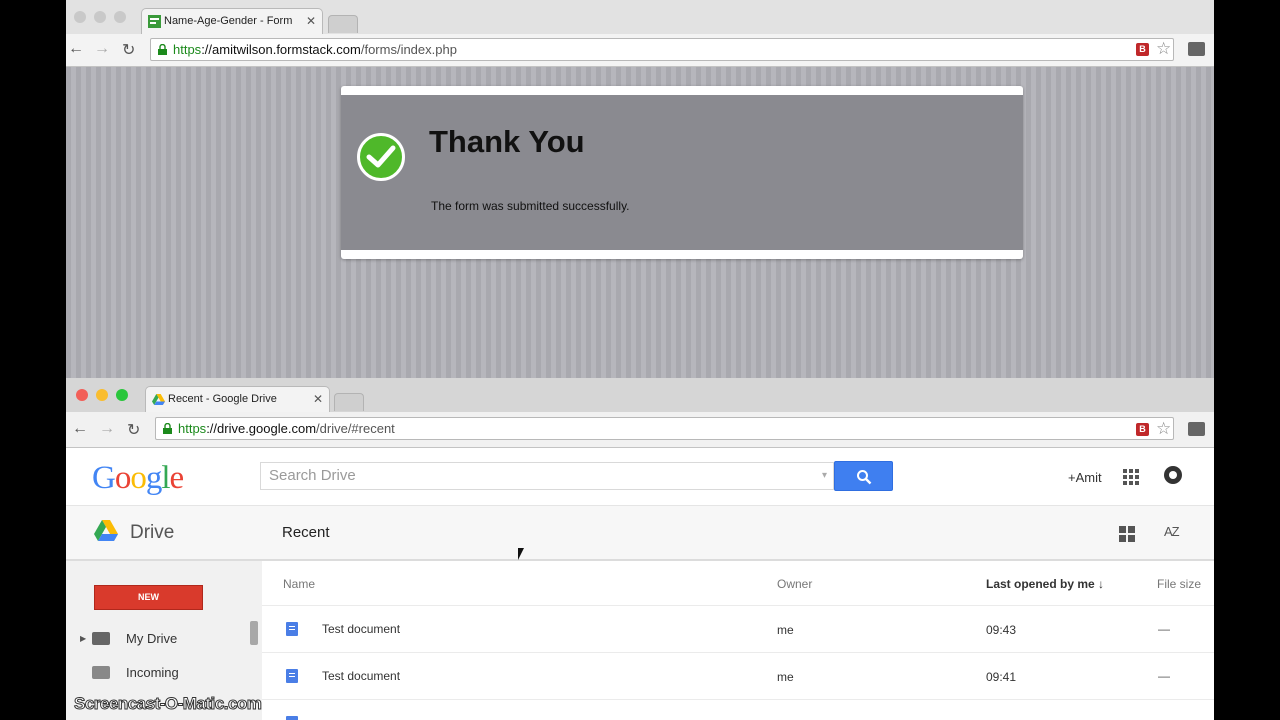 This screenshot has width=1280, height=720. Describe the element at coordinates (1001, 677) in the screenshot. I see `file-last-opened: 09:41` at that location.